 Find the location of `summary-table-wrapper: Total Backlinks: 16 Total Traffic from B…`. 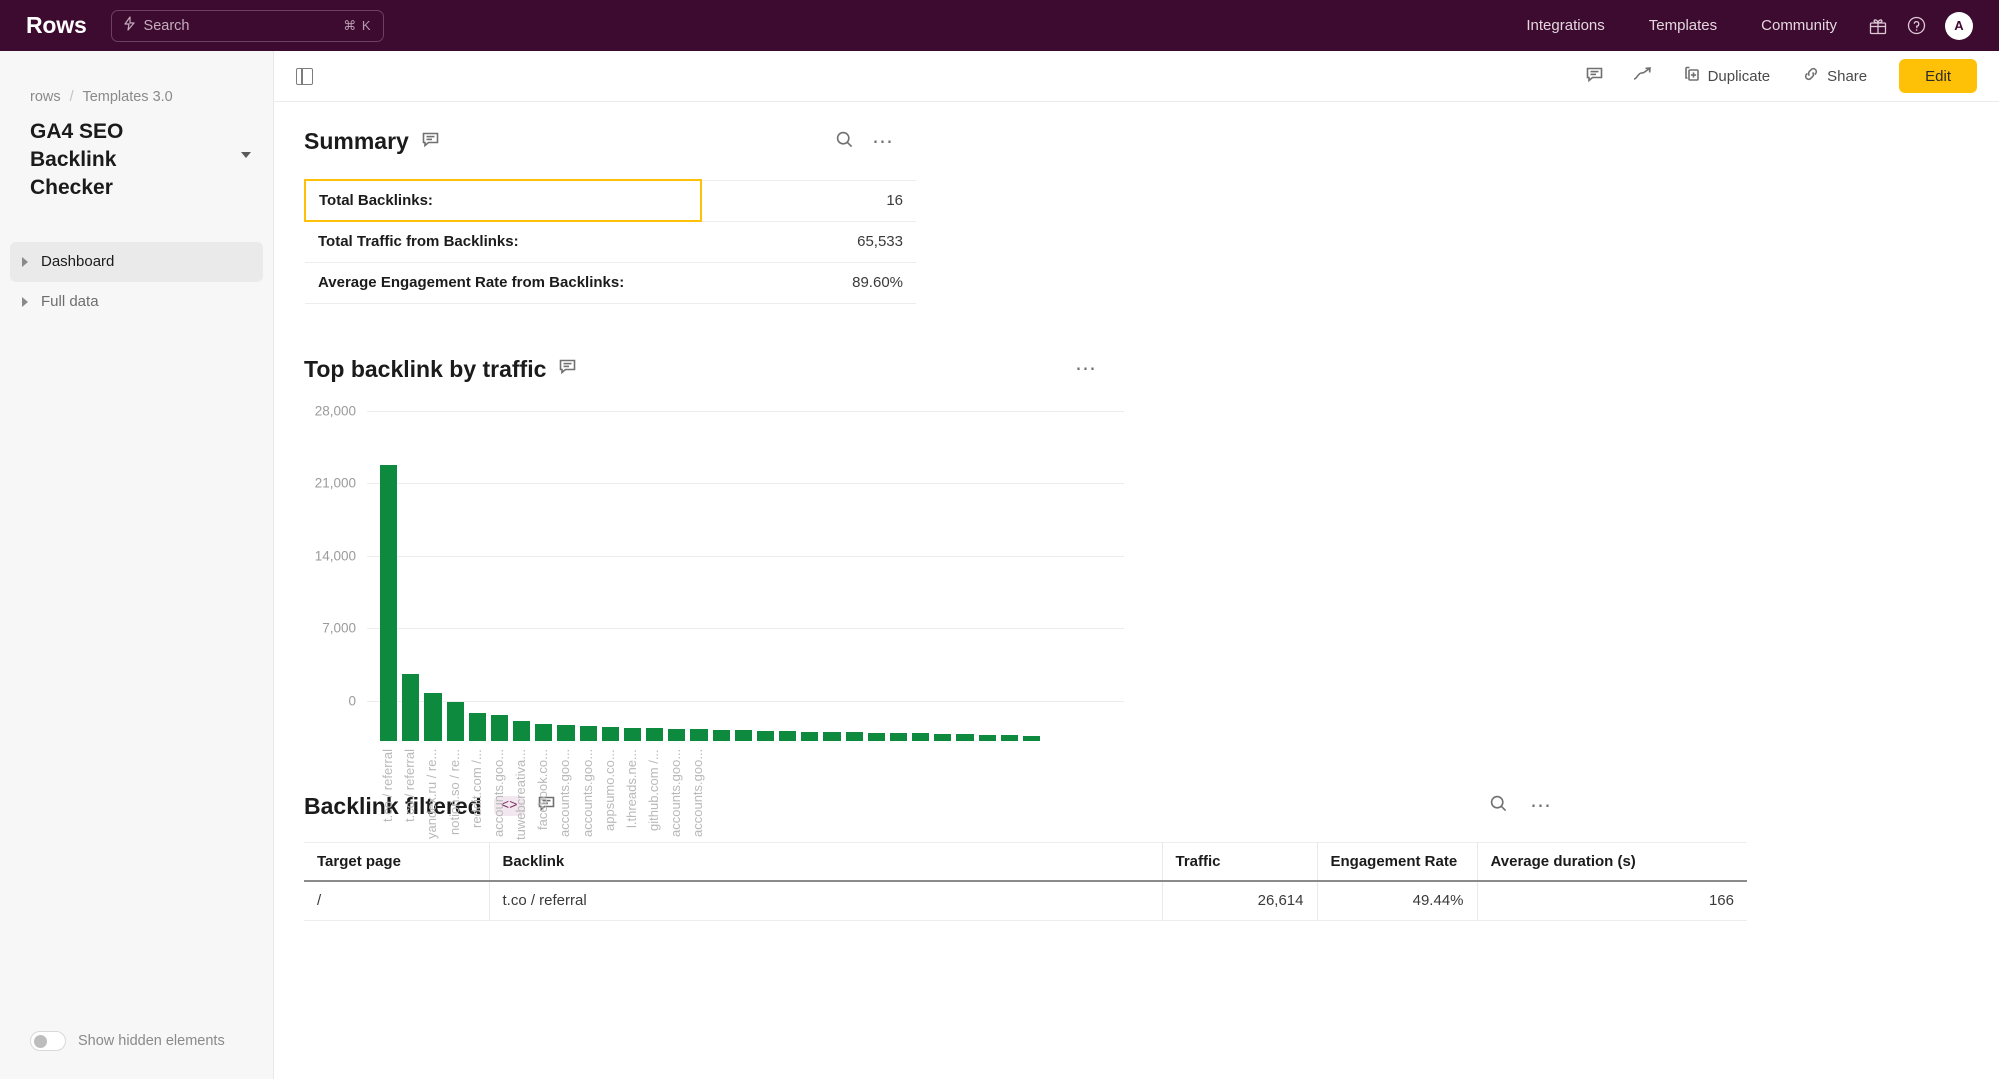

summary-table-wrapper: Total Backlinks: 16 Total Traffic from B… is located at coordinates (610, 241).